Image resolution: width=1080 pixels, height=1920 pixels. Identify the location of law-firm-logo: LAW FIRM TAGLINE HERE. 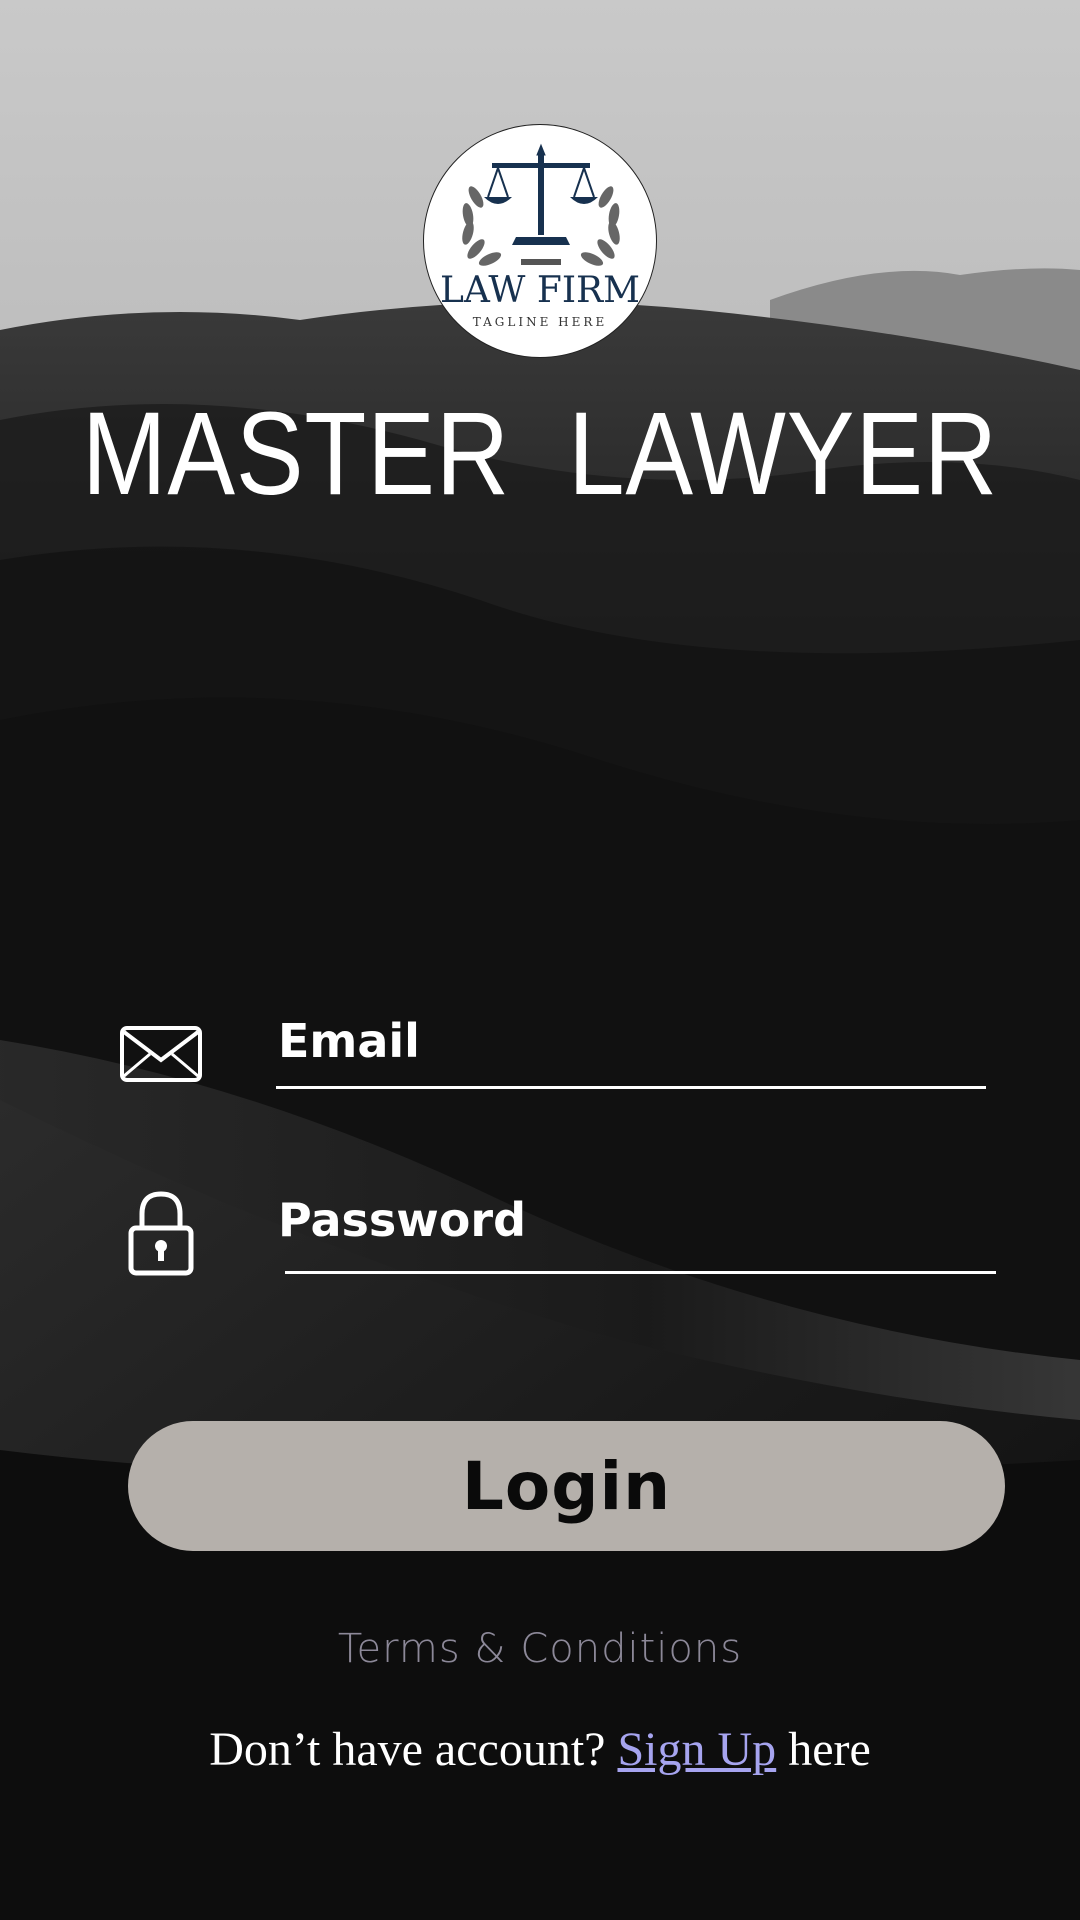
(540, 241).